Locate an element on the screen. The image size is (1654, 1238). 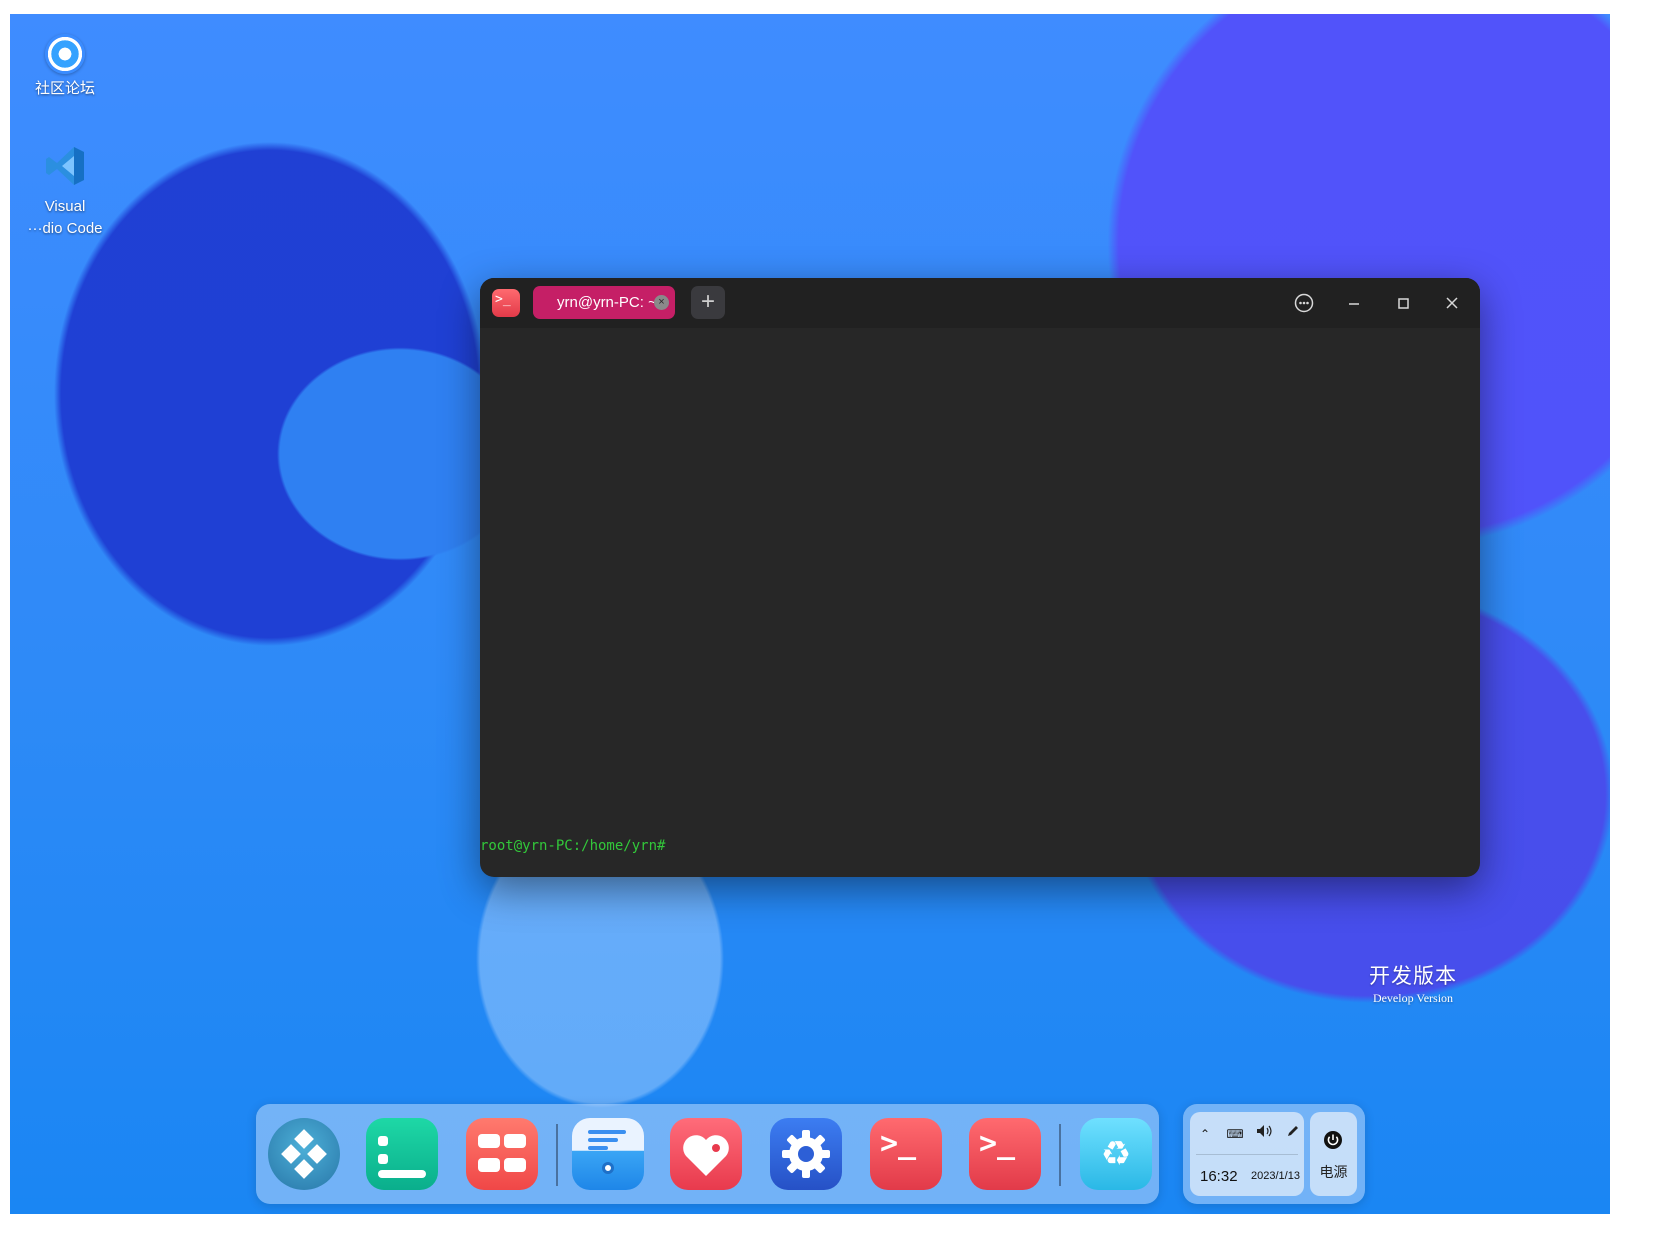
favorite-tag-icon is located at coordinates (706, 1154).